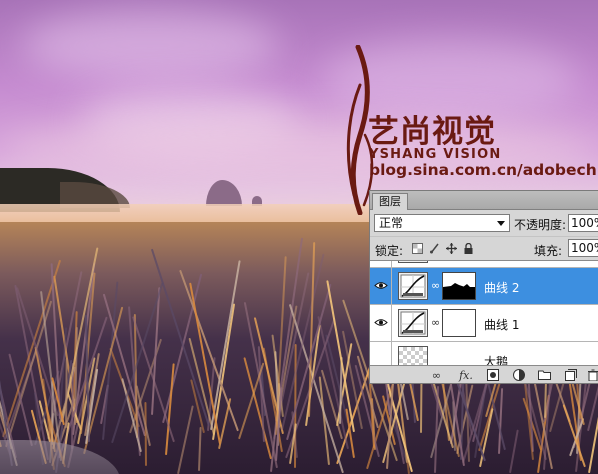  I want to click on fill-label: 填充:, so click(548, 251).